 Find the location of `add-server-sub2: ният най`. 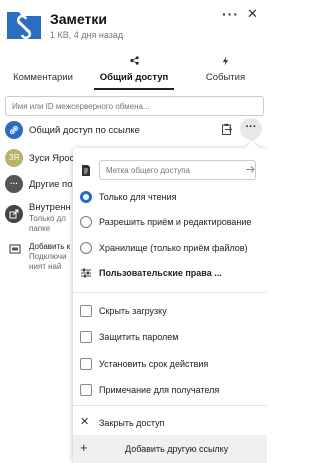

add-server-sub2: ният най is located at coordinates (45, 266).